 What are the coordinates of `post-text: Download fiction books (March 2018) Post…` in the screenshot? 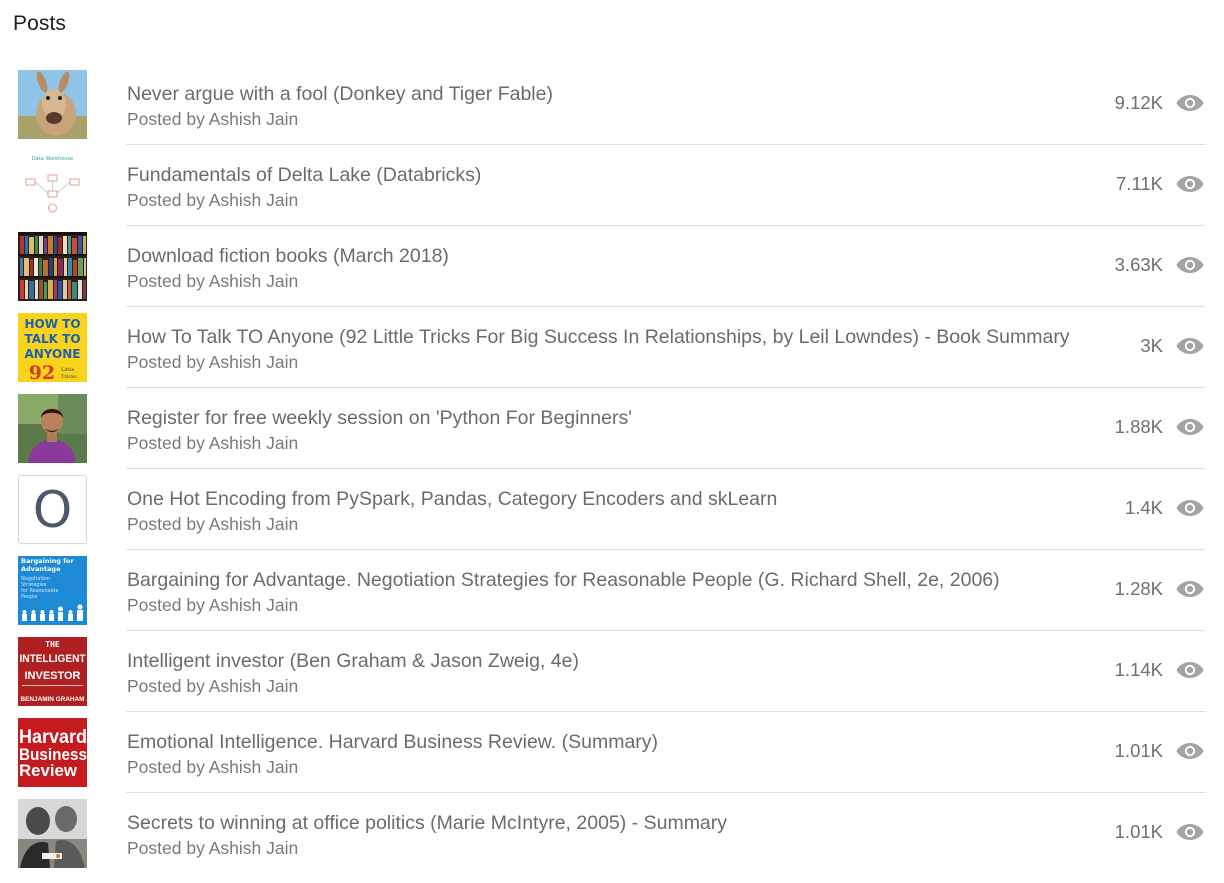 It's located at (600, 268).